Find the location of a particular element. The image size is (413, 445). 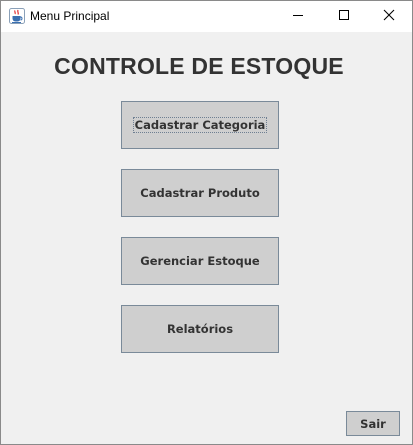

relatorios-label: Relatórios is located at coordinates (200, 329).